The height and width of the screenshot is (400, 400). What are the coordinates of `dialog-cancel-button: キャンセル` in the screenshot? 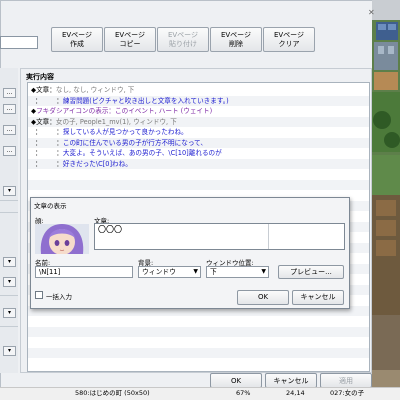 It's located at (318, 297).